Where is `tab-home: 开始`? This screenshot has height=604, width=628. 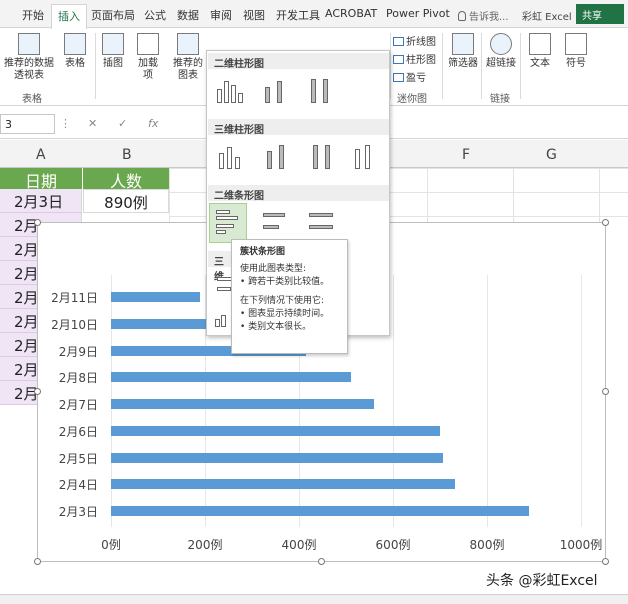 tab-home: 开始 is located at coordinates (33, 15).